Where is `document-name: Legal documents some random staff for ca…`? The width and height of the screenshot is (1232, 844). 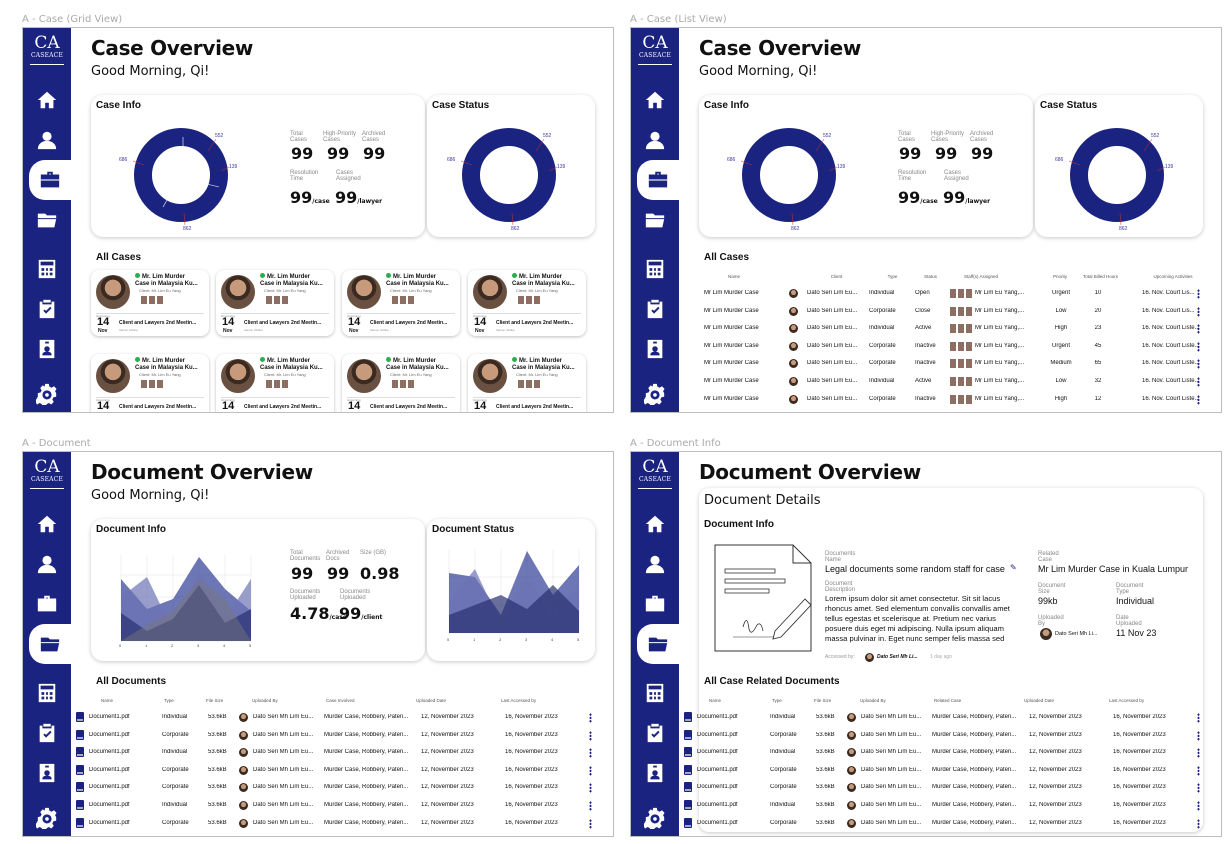
document-name: Legal documents some random staff for ca… is located at coordinates (919, 569).